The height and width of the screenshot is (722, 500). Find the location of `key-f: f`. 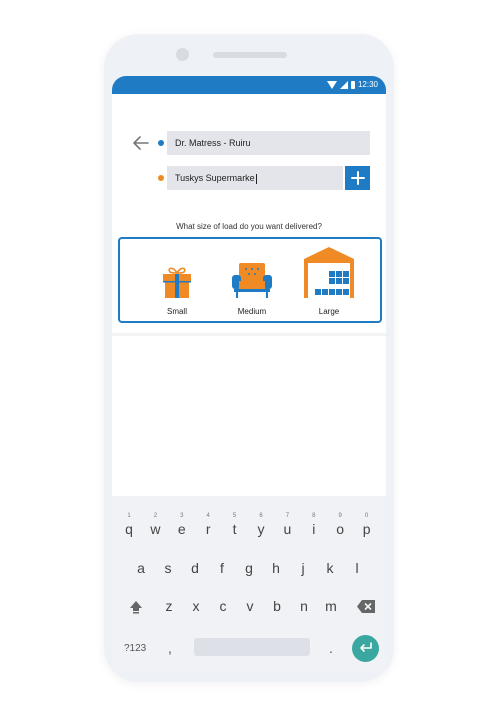

key-f: f is located at coordinates (222, 568).